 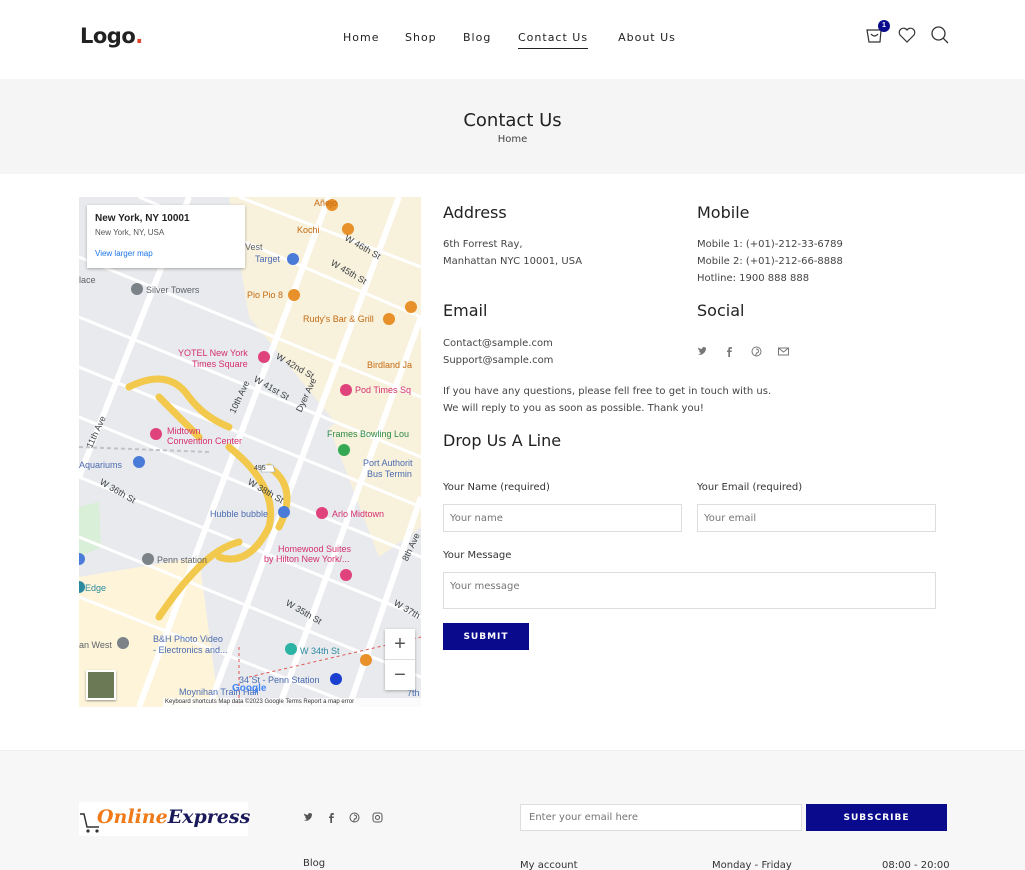 What do you see at coordinates (260, 468) in the screenshot?
I see `map-label: 495` at bounding box center [260, 468].